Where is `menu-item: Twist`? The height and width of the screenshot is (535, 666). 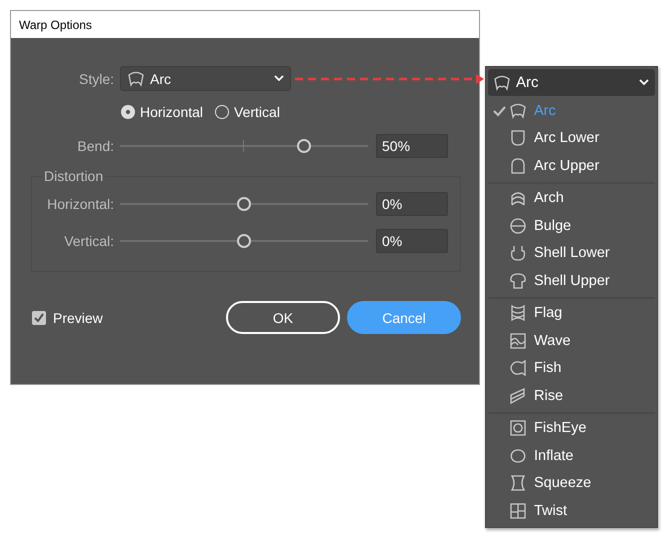 menu-item: Twist is located at coordinates (571, 510).